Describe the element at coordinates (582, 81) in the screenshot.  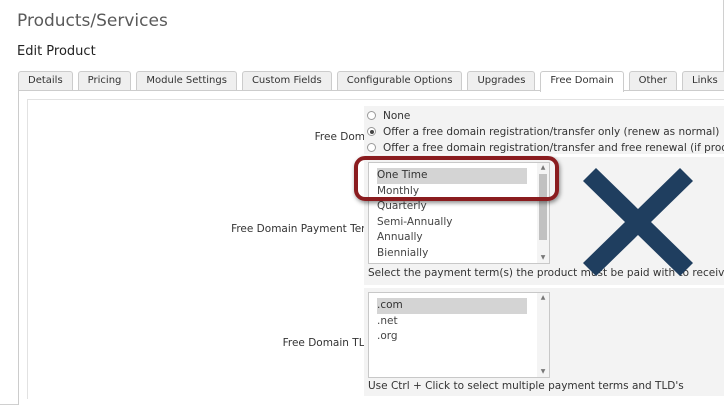
I see `tab-free-domain: Free Domain` at that location.